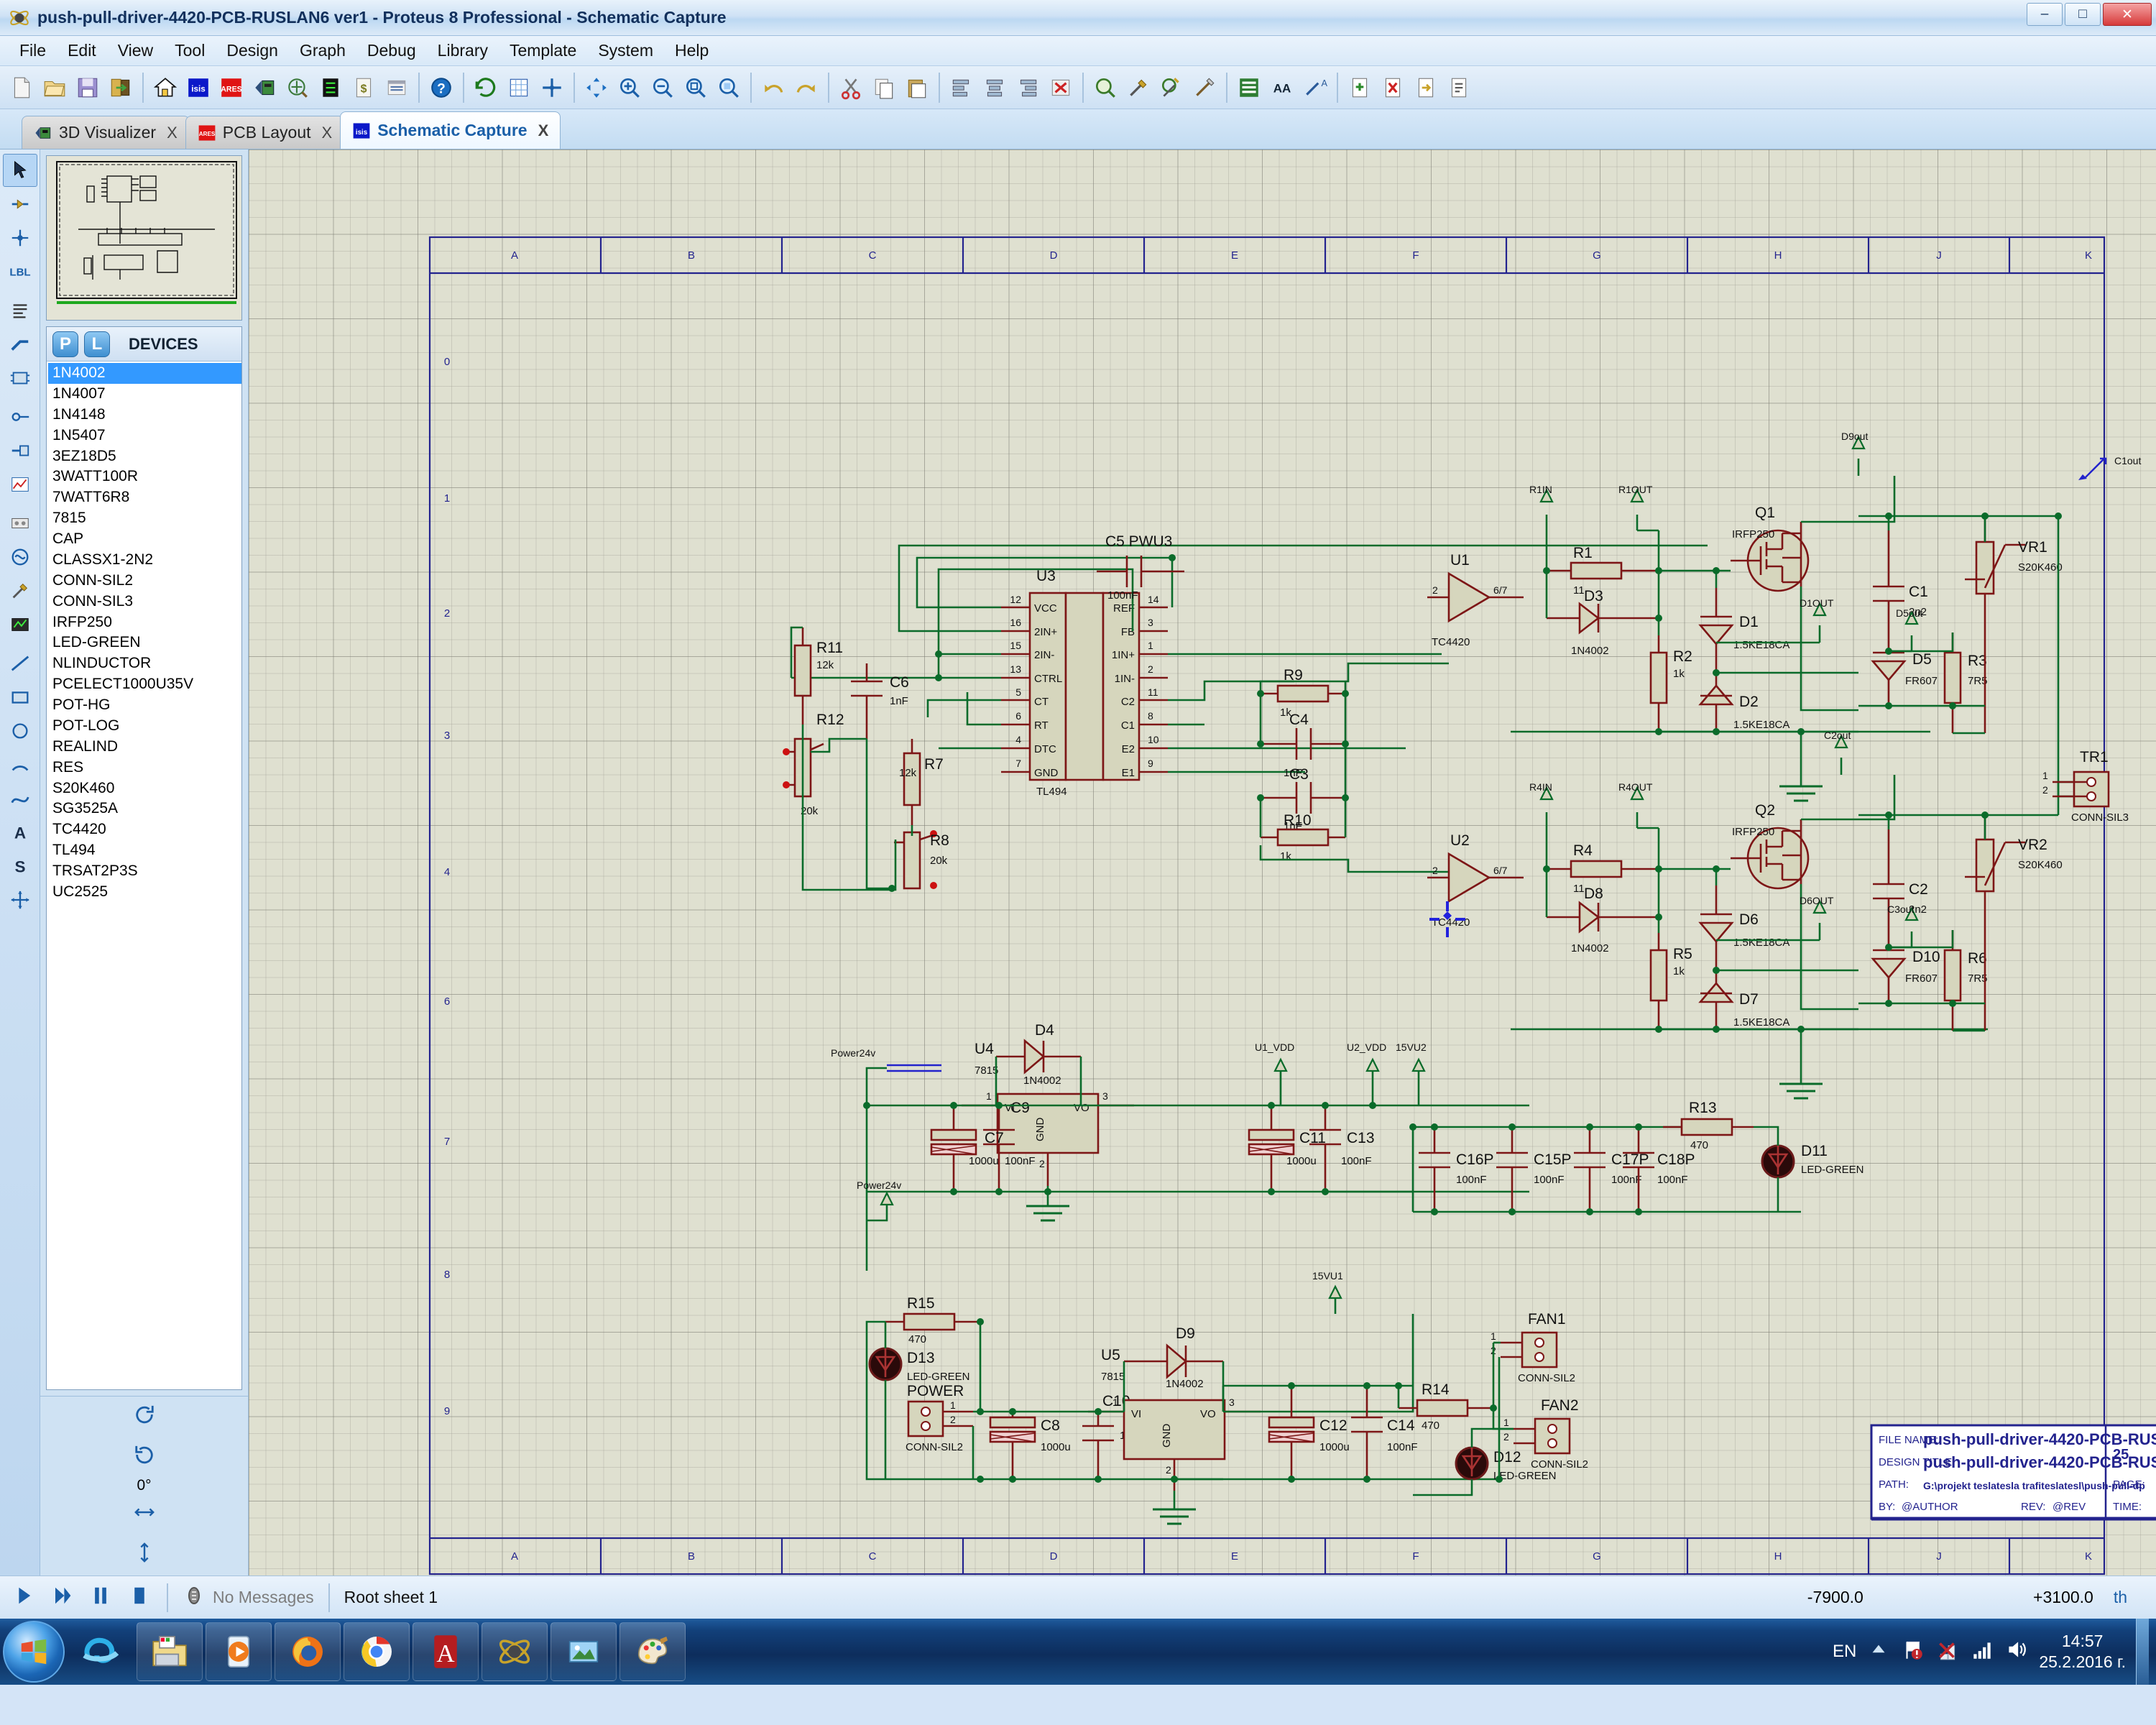  Describe the element at coordinates (20, 624) in the screenshot. I see `virtual-instrument-mode-icon` at that location.